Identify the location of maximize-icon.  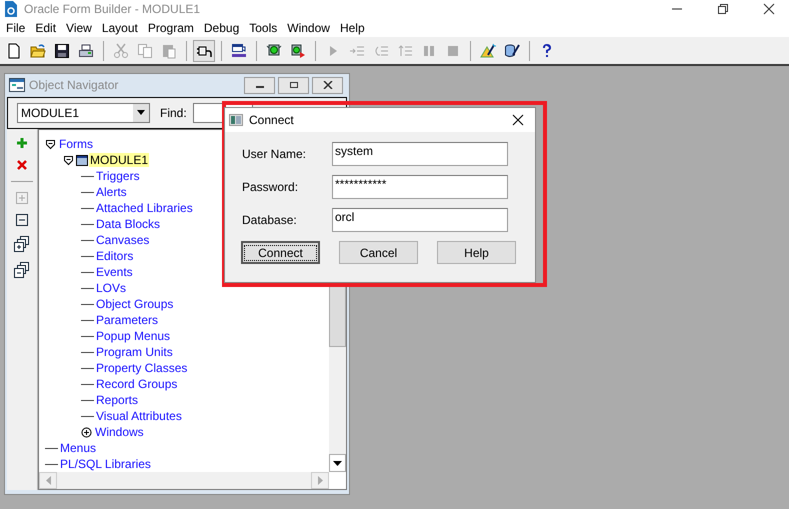
(293, 85).